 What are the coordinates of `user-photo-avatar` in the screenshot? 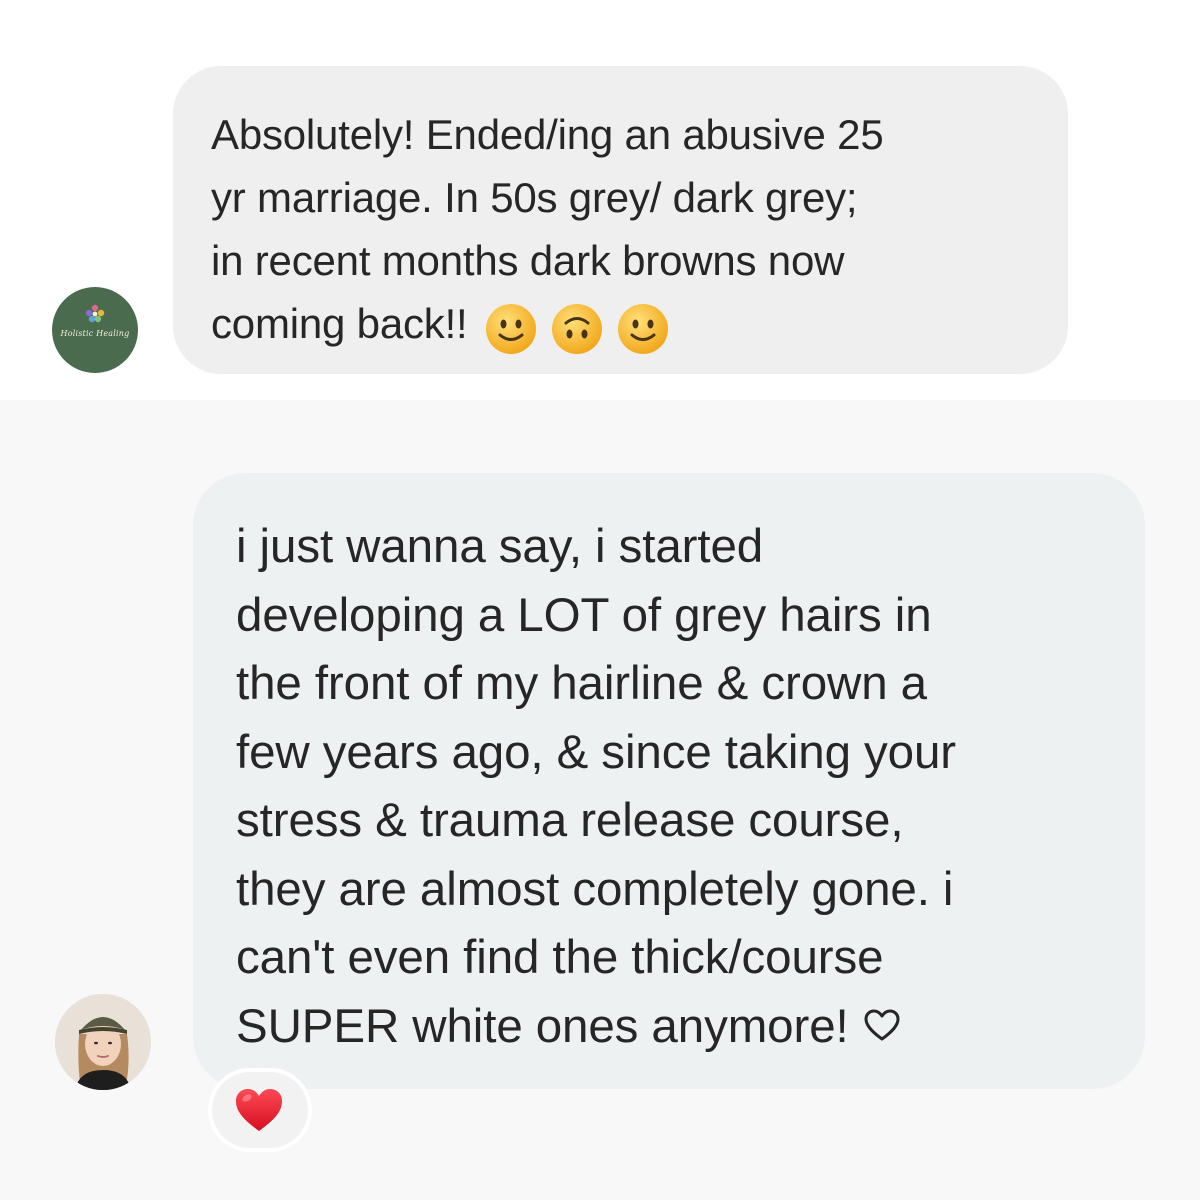 It's located at (103, 1042).